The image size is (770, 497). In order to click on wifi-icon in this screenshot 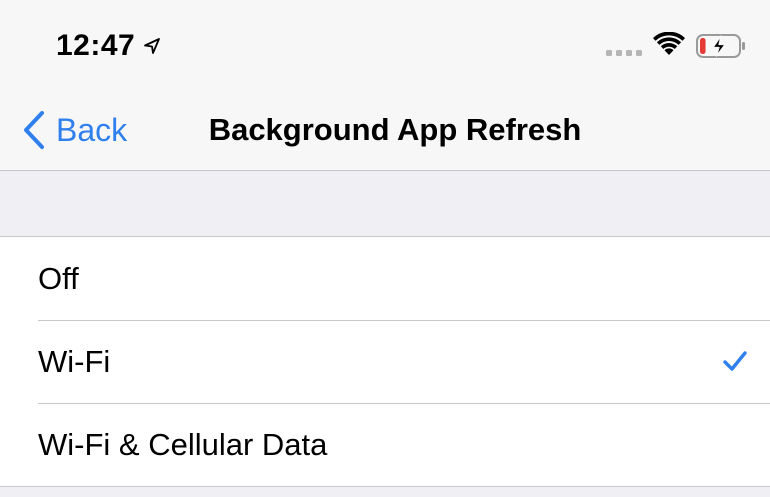, I will do `click(669, 43)`.